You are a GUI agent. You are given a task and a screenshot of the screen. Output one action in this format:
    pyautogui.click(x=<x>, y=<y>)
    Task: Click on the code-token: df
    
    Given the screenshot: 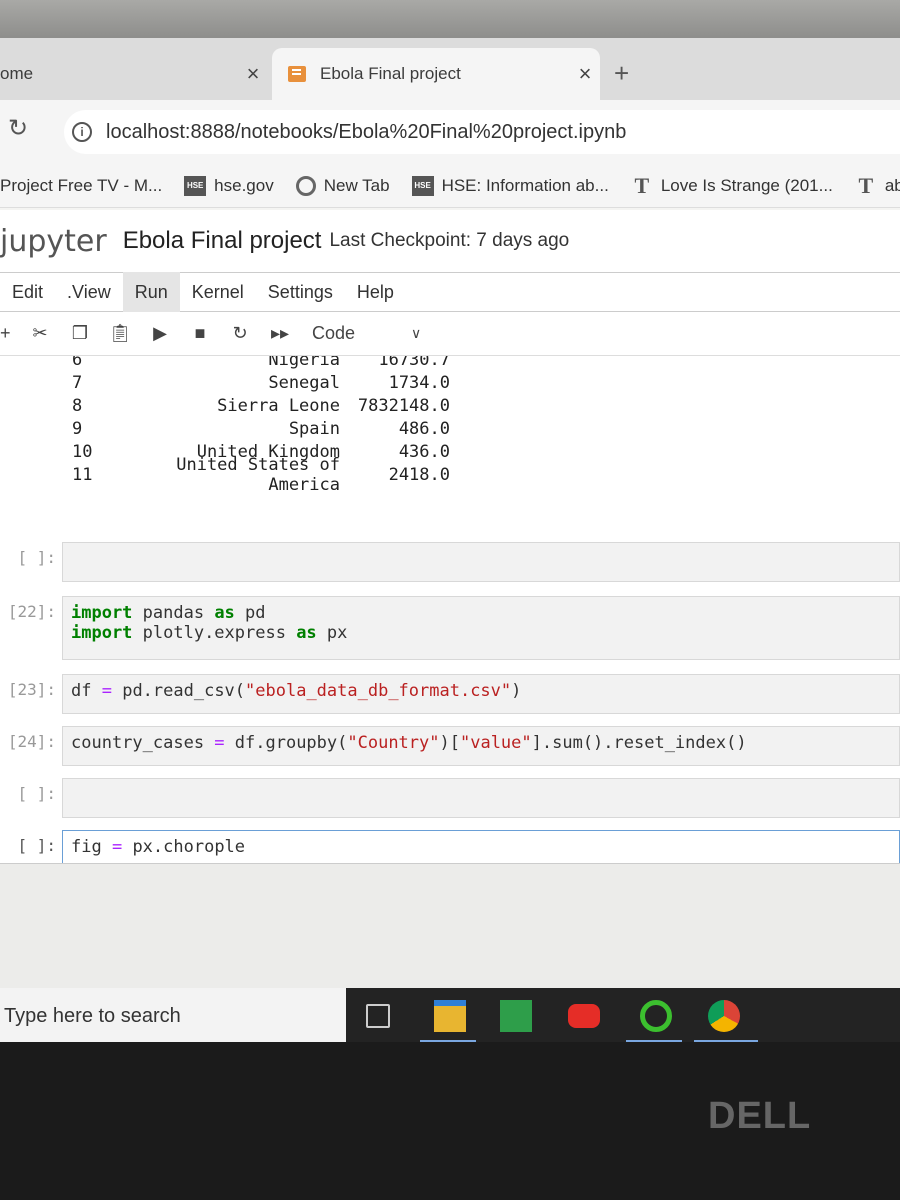 What is the action you would take?
    pyautogui.click(x=86, y=691)
    